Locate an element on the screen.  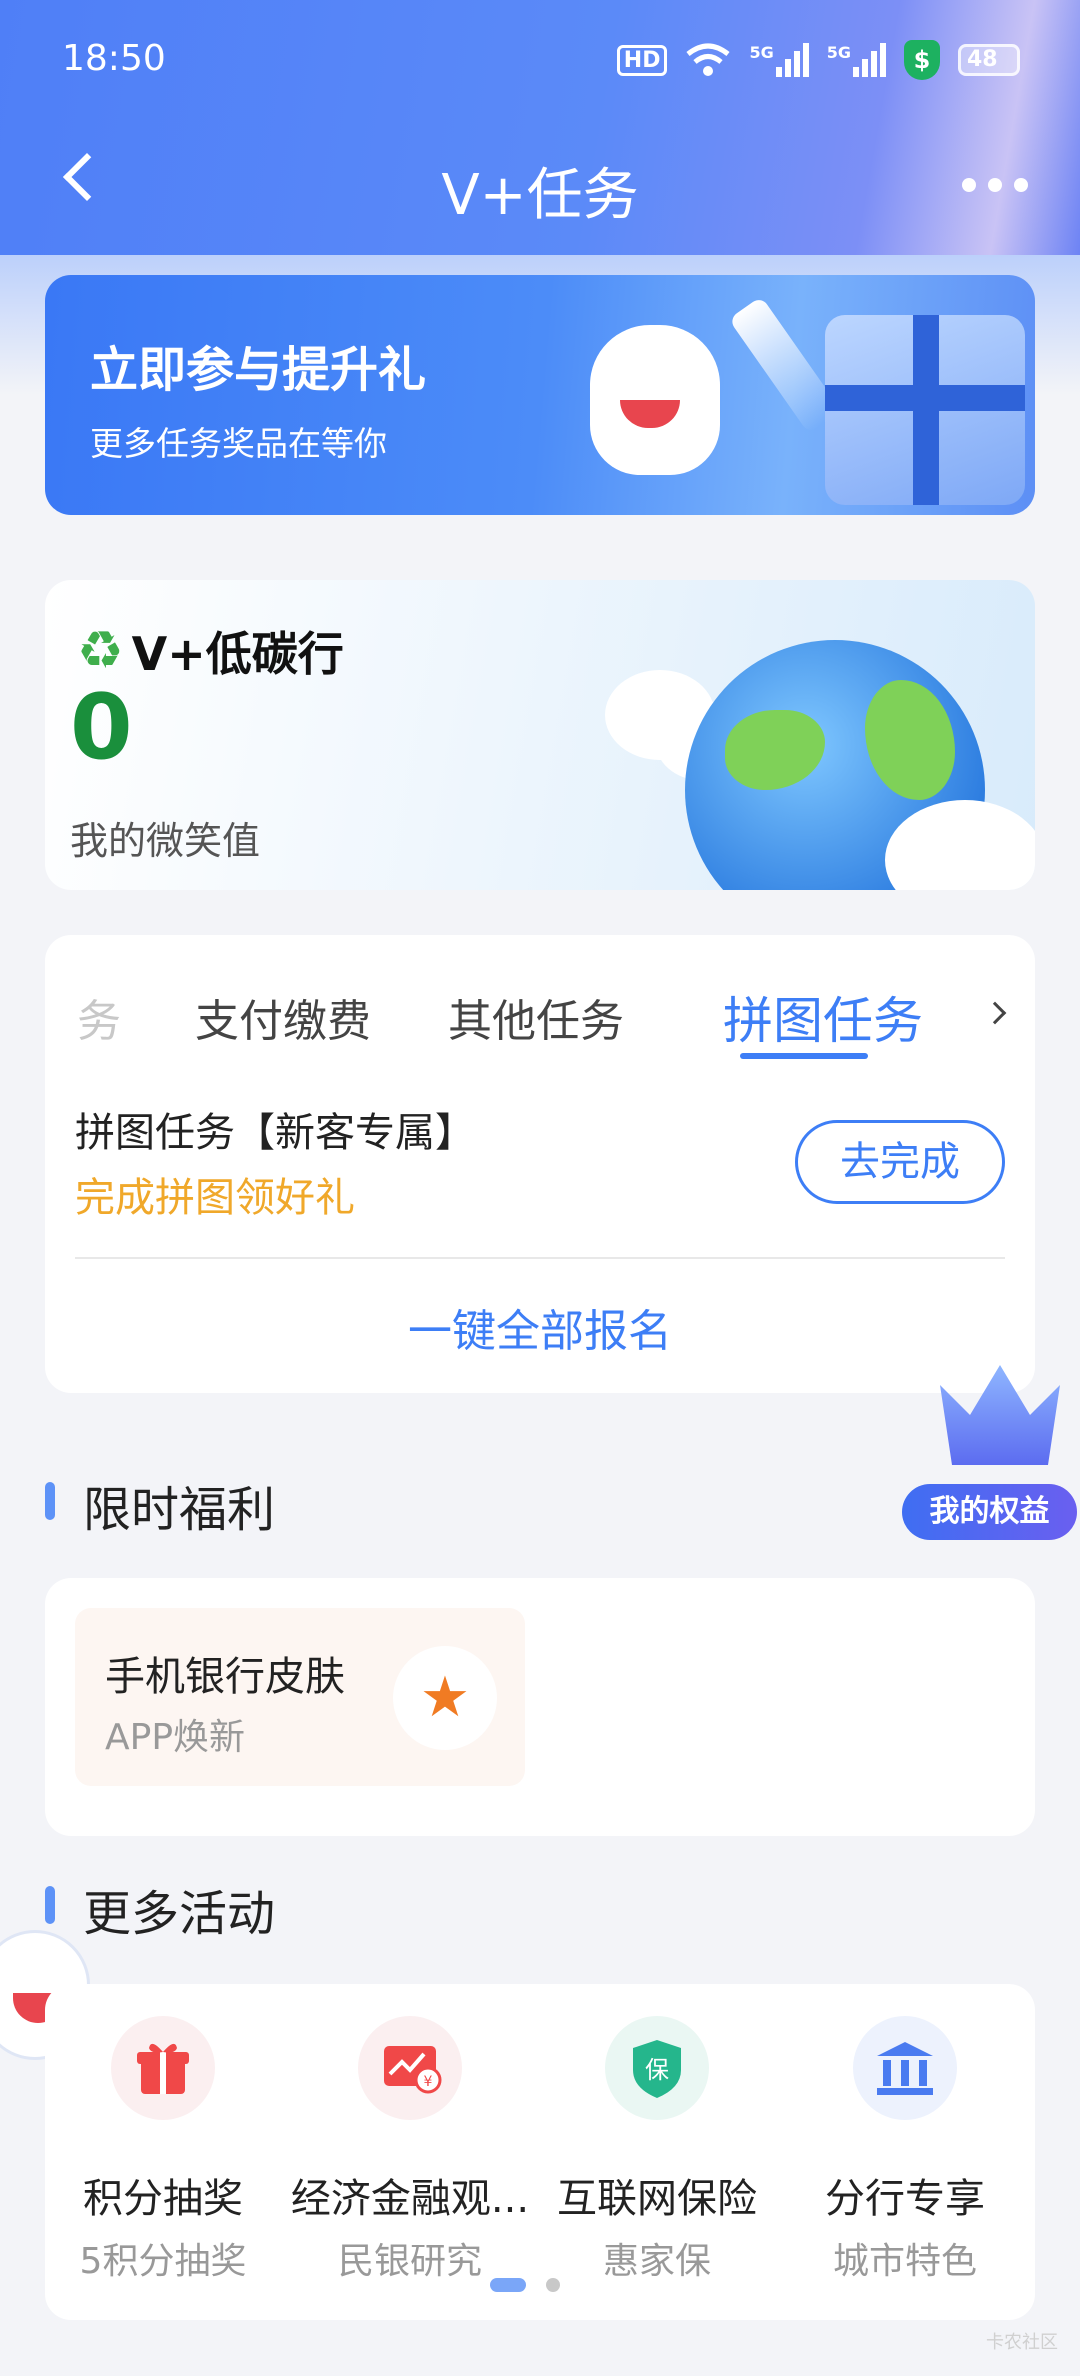
skin-tile: 手机银行皮肤 APP焕新 ★ is located at coordinates (300, 1697).